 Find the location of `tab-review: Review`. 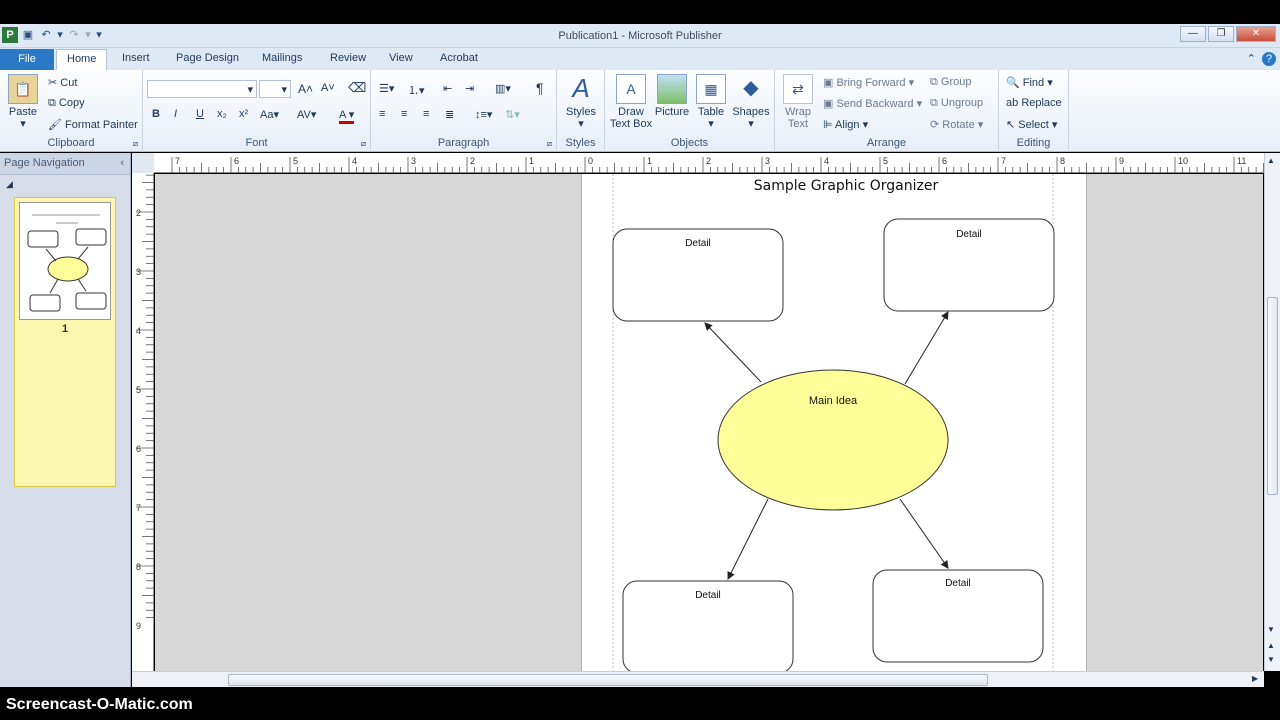

tab-review: Review is located at coordinates (348, 58).